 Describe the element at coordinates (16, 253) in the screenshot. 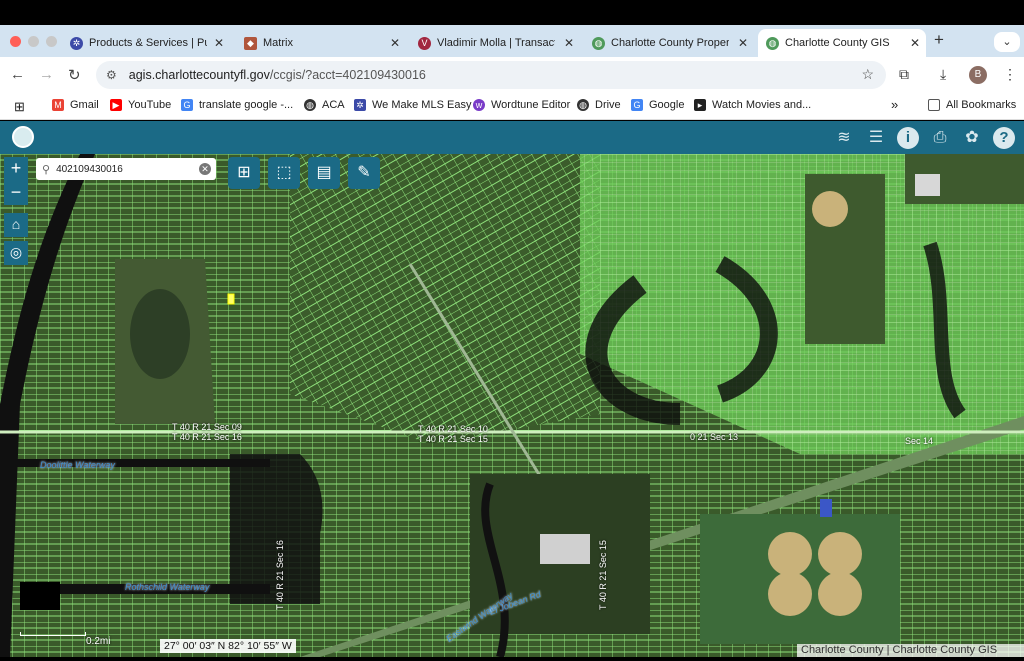

I see `locate-icon: ◎` at that location.